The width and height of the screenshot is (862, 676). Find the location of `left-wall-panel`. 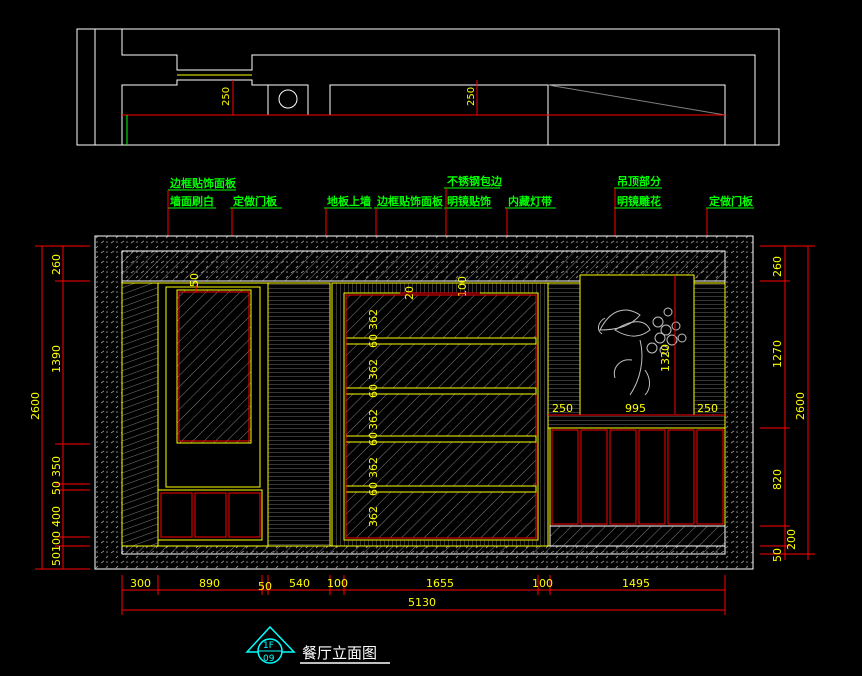

left-wall-panel is located at coordinates (140, 414).